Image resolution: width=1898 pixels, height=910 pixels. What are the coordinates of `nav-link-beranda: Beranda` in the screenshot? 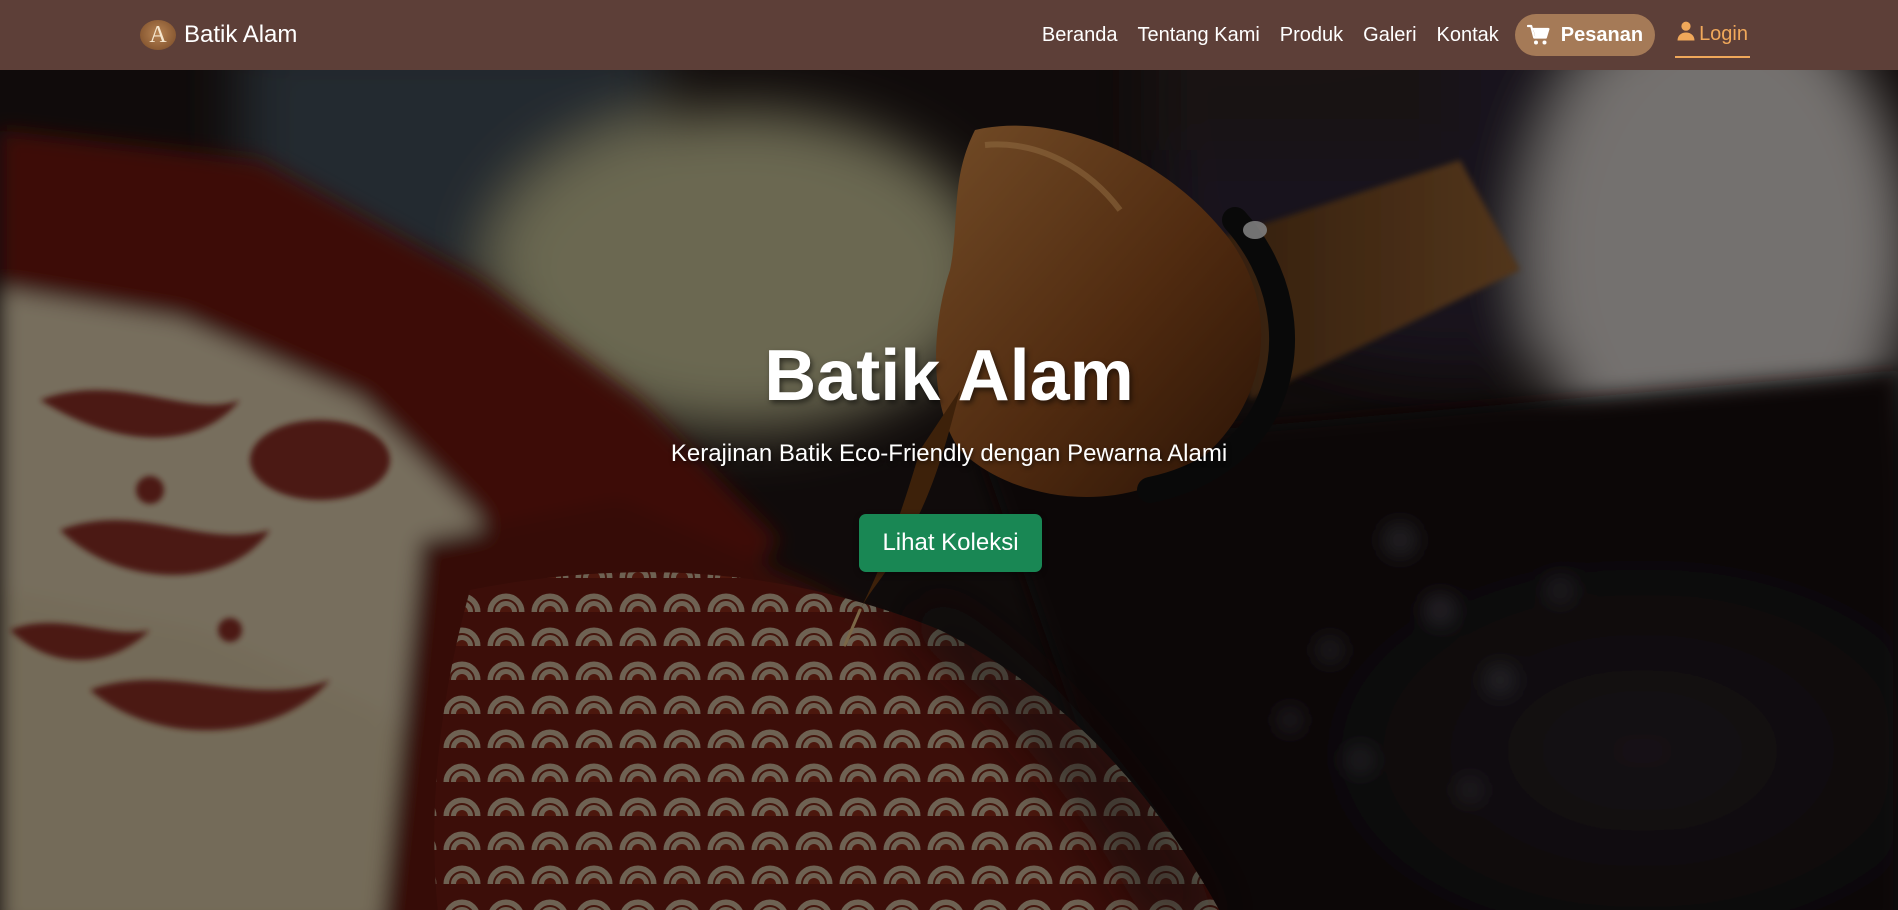 It's located at (1080, 35).